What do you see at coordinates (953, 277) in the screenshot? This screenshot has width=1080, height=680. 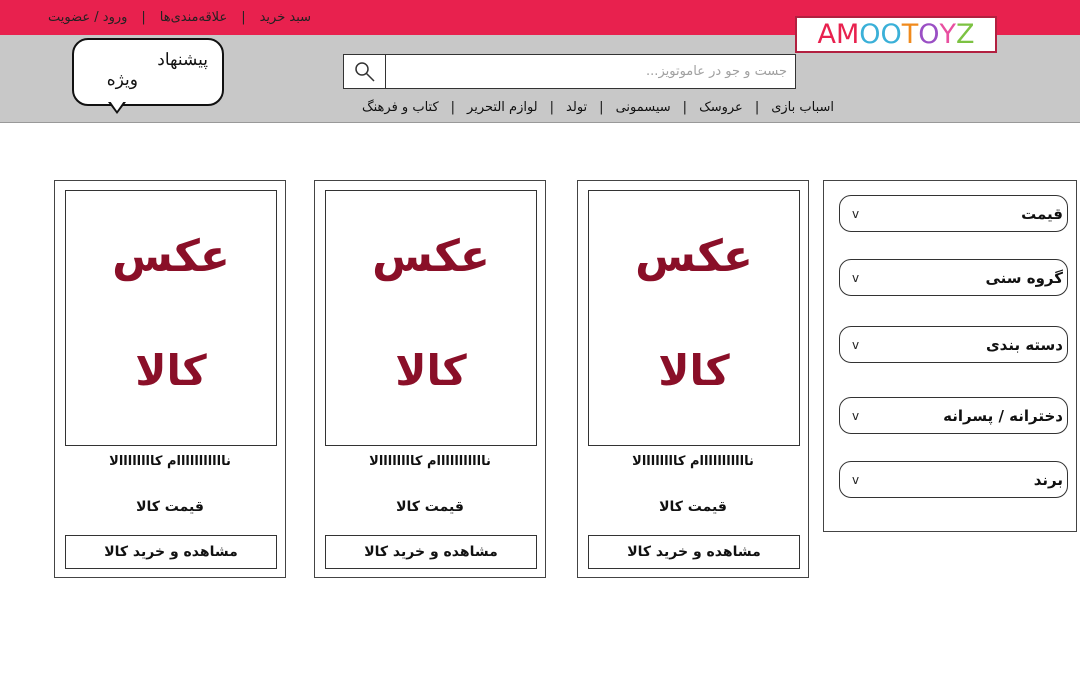 I see `filter-age-group: v گروه سنی` at bounding box center [953, 277].